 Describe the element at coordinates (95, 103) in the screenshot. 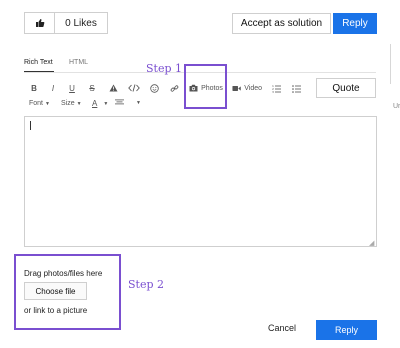

I see `text-color-icon: A` at that location.